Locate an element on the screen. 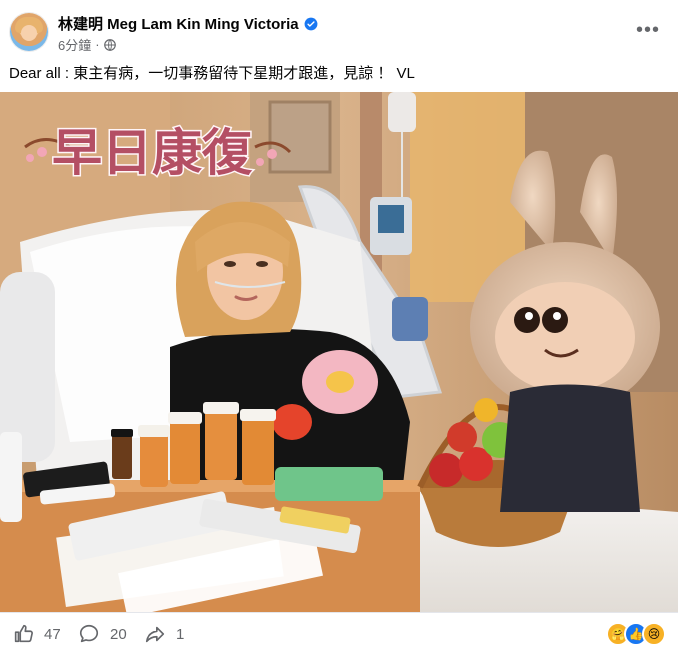 The image size is (678, 654). author-name: 林建明 Meg Lam Kin Ming Victoria is located at coordinates (178, 23).